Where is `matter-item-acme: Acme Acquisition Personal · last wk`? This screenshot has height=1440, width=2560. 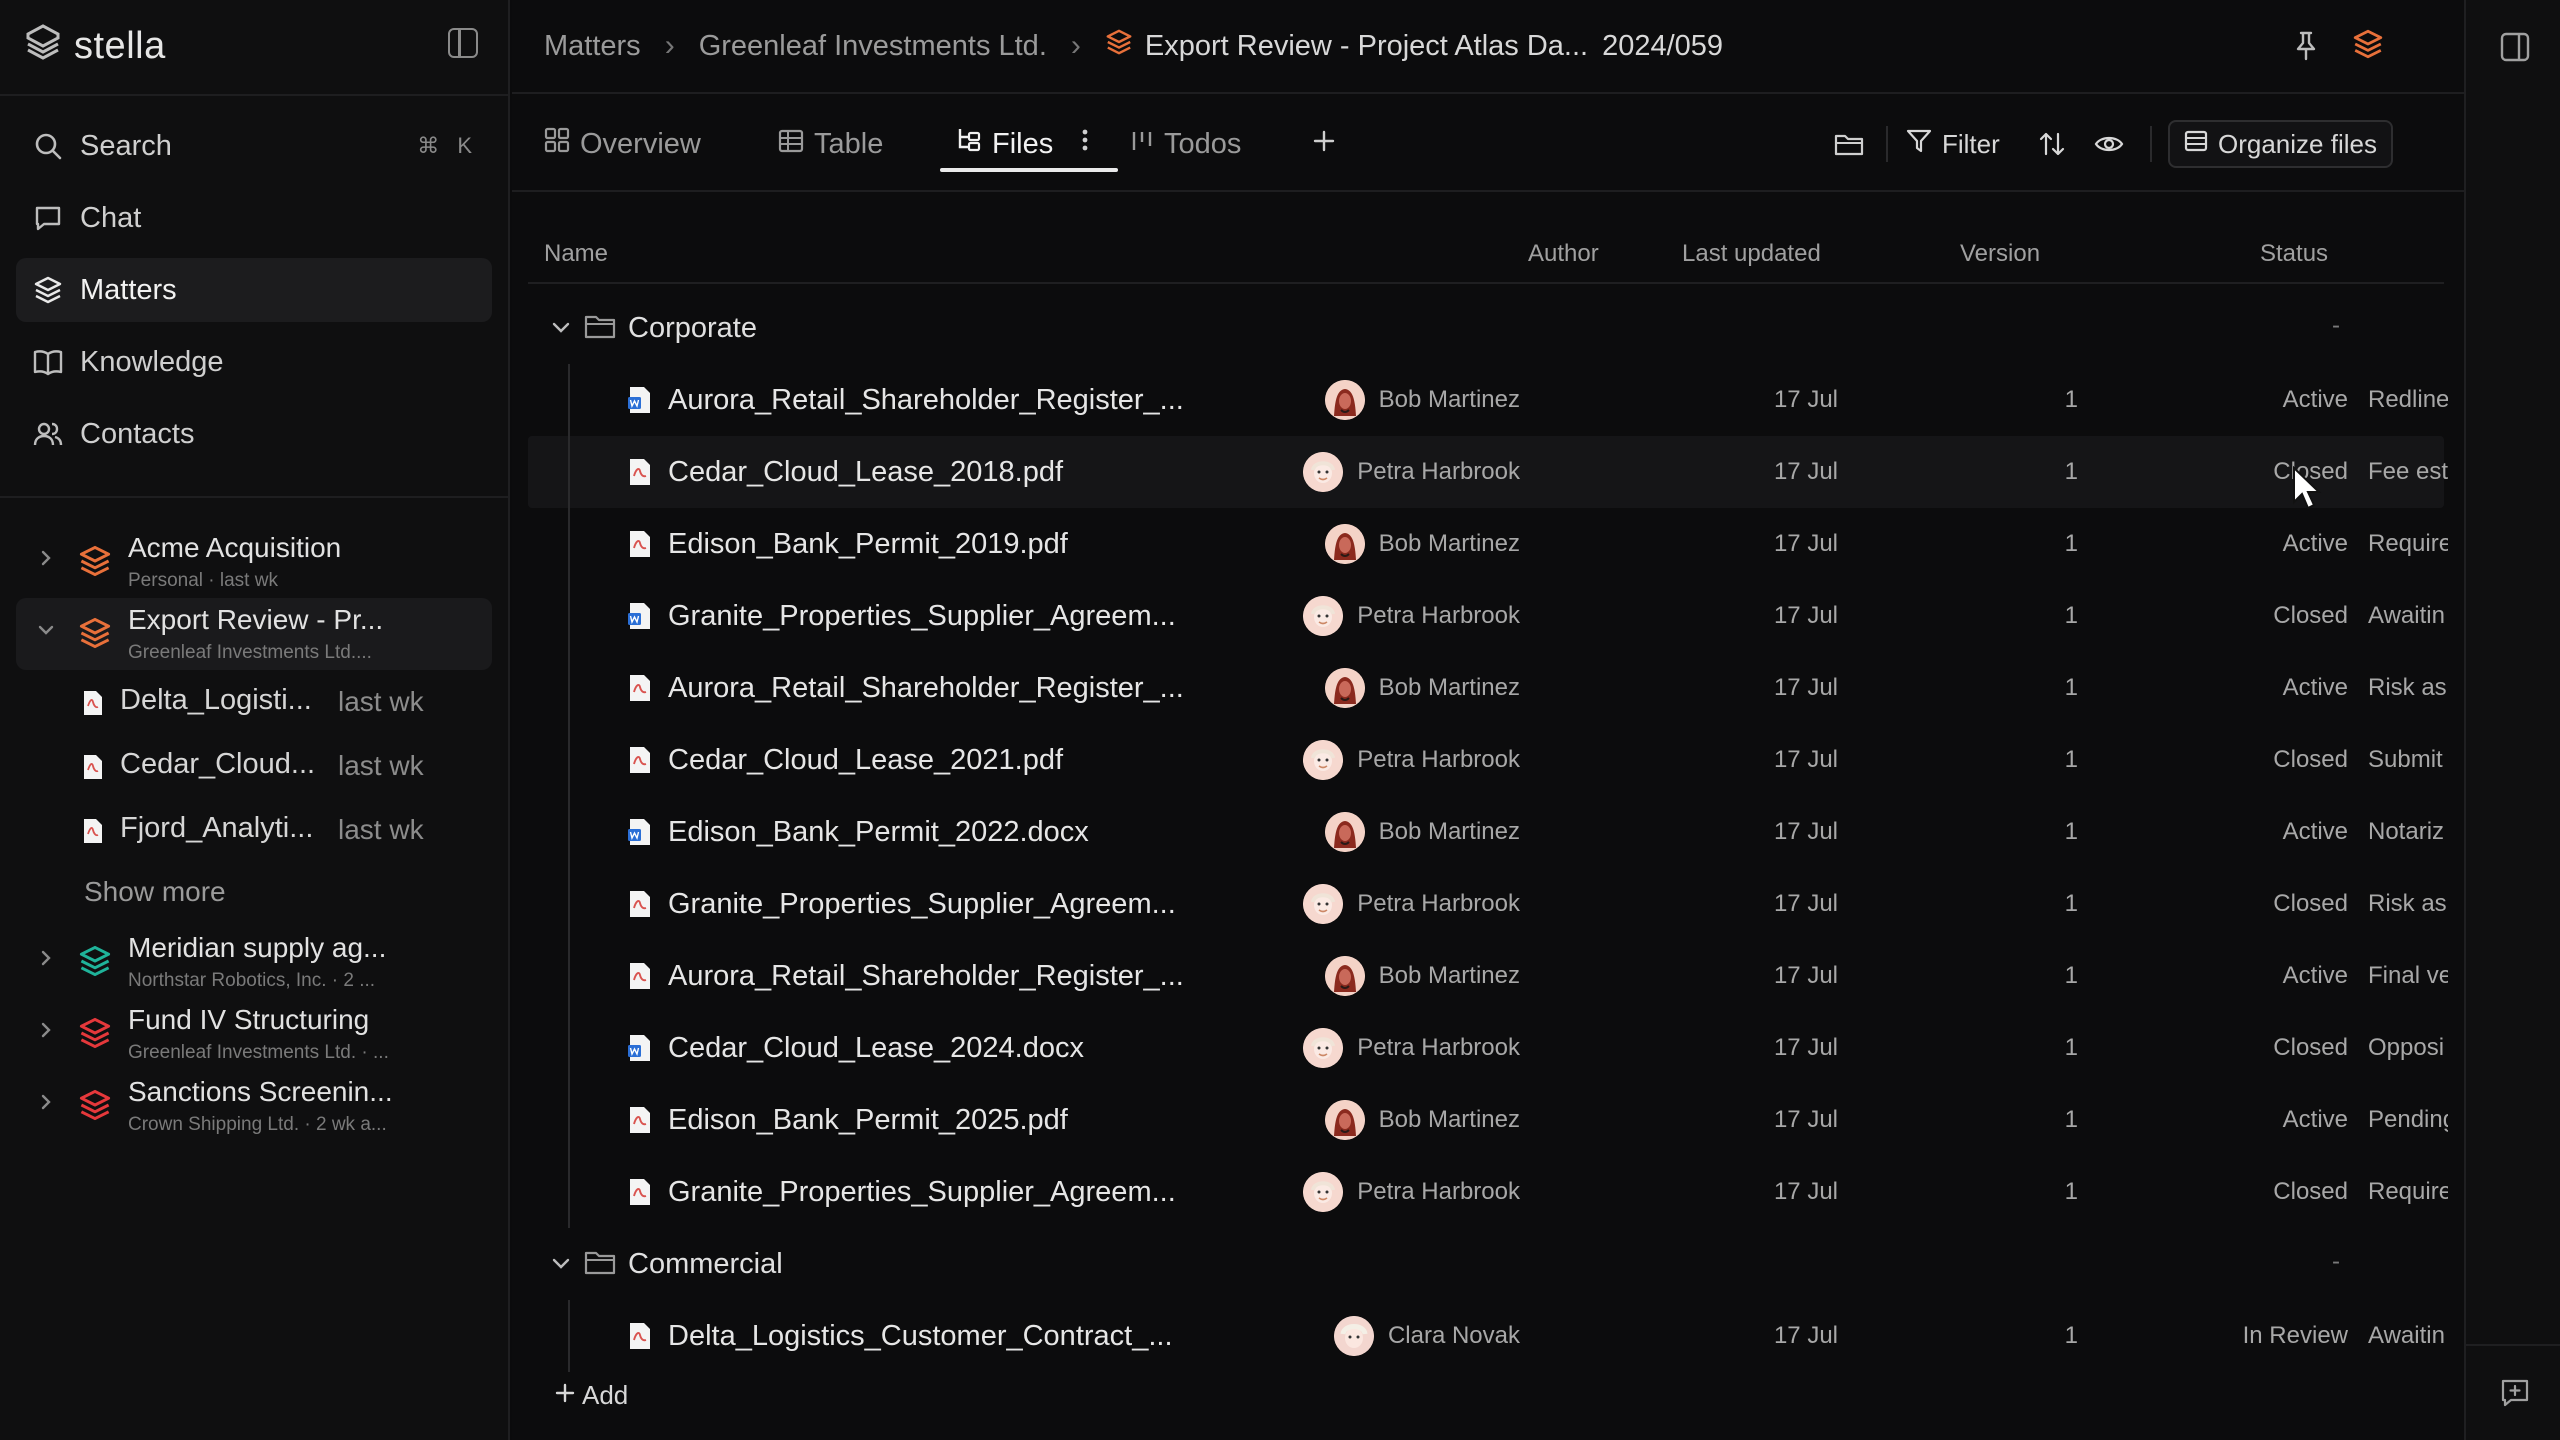
matter-item-acme: Acme Acquisition Personal · last wk is located at coordinates (254, 562).